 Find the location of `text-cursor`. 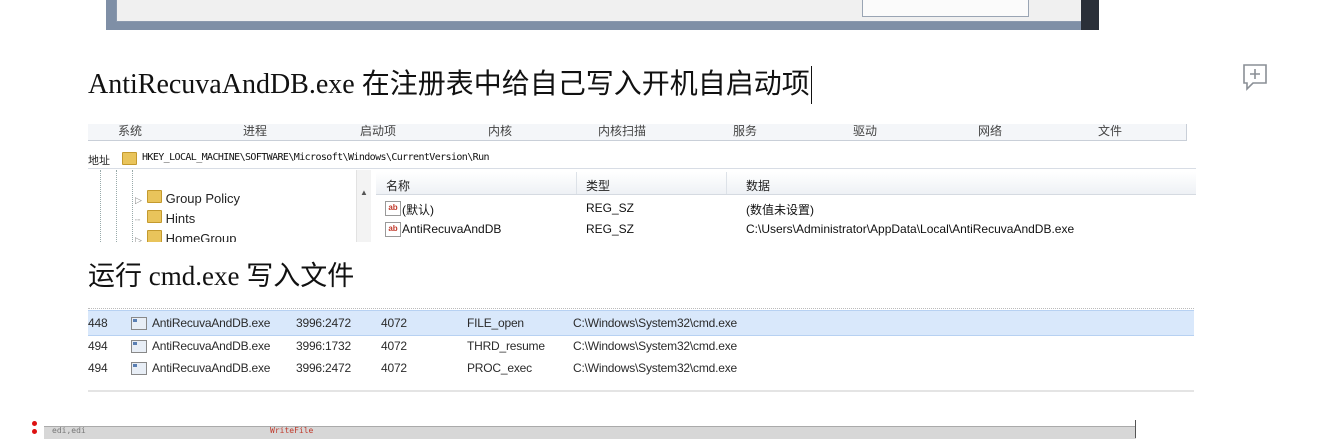

text-cursor is located at coordinates (811, 85).